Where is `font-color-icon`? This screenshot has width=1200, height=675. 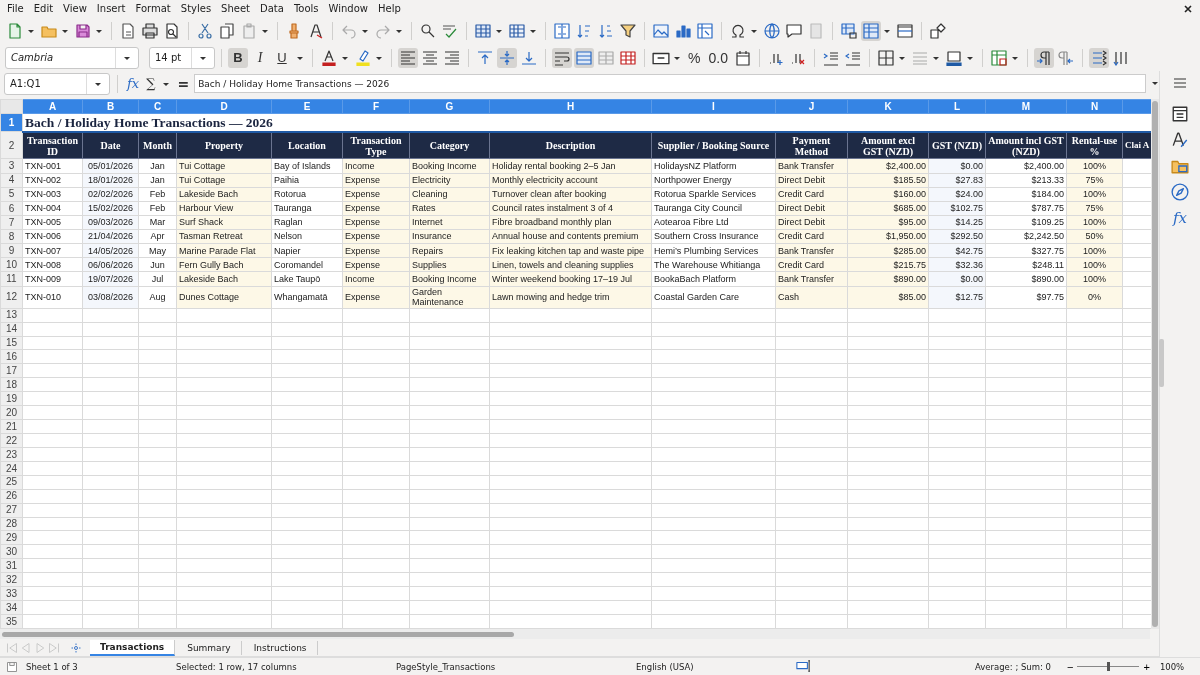 font-color-icon is located at coordinates (329, 57).